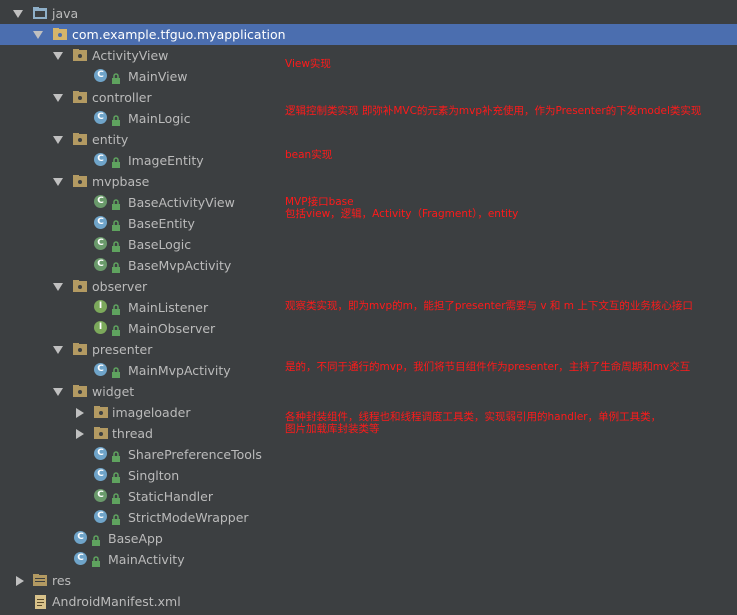  I want to click on manifest-file-icon, so click(41, 602).